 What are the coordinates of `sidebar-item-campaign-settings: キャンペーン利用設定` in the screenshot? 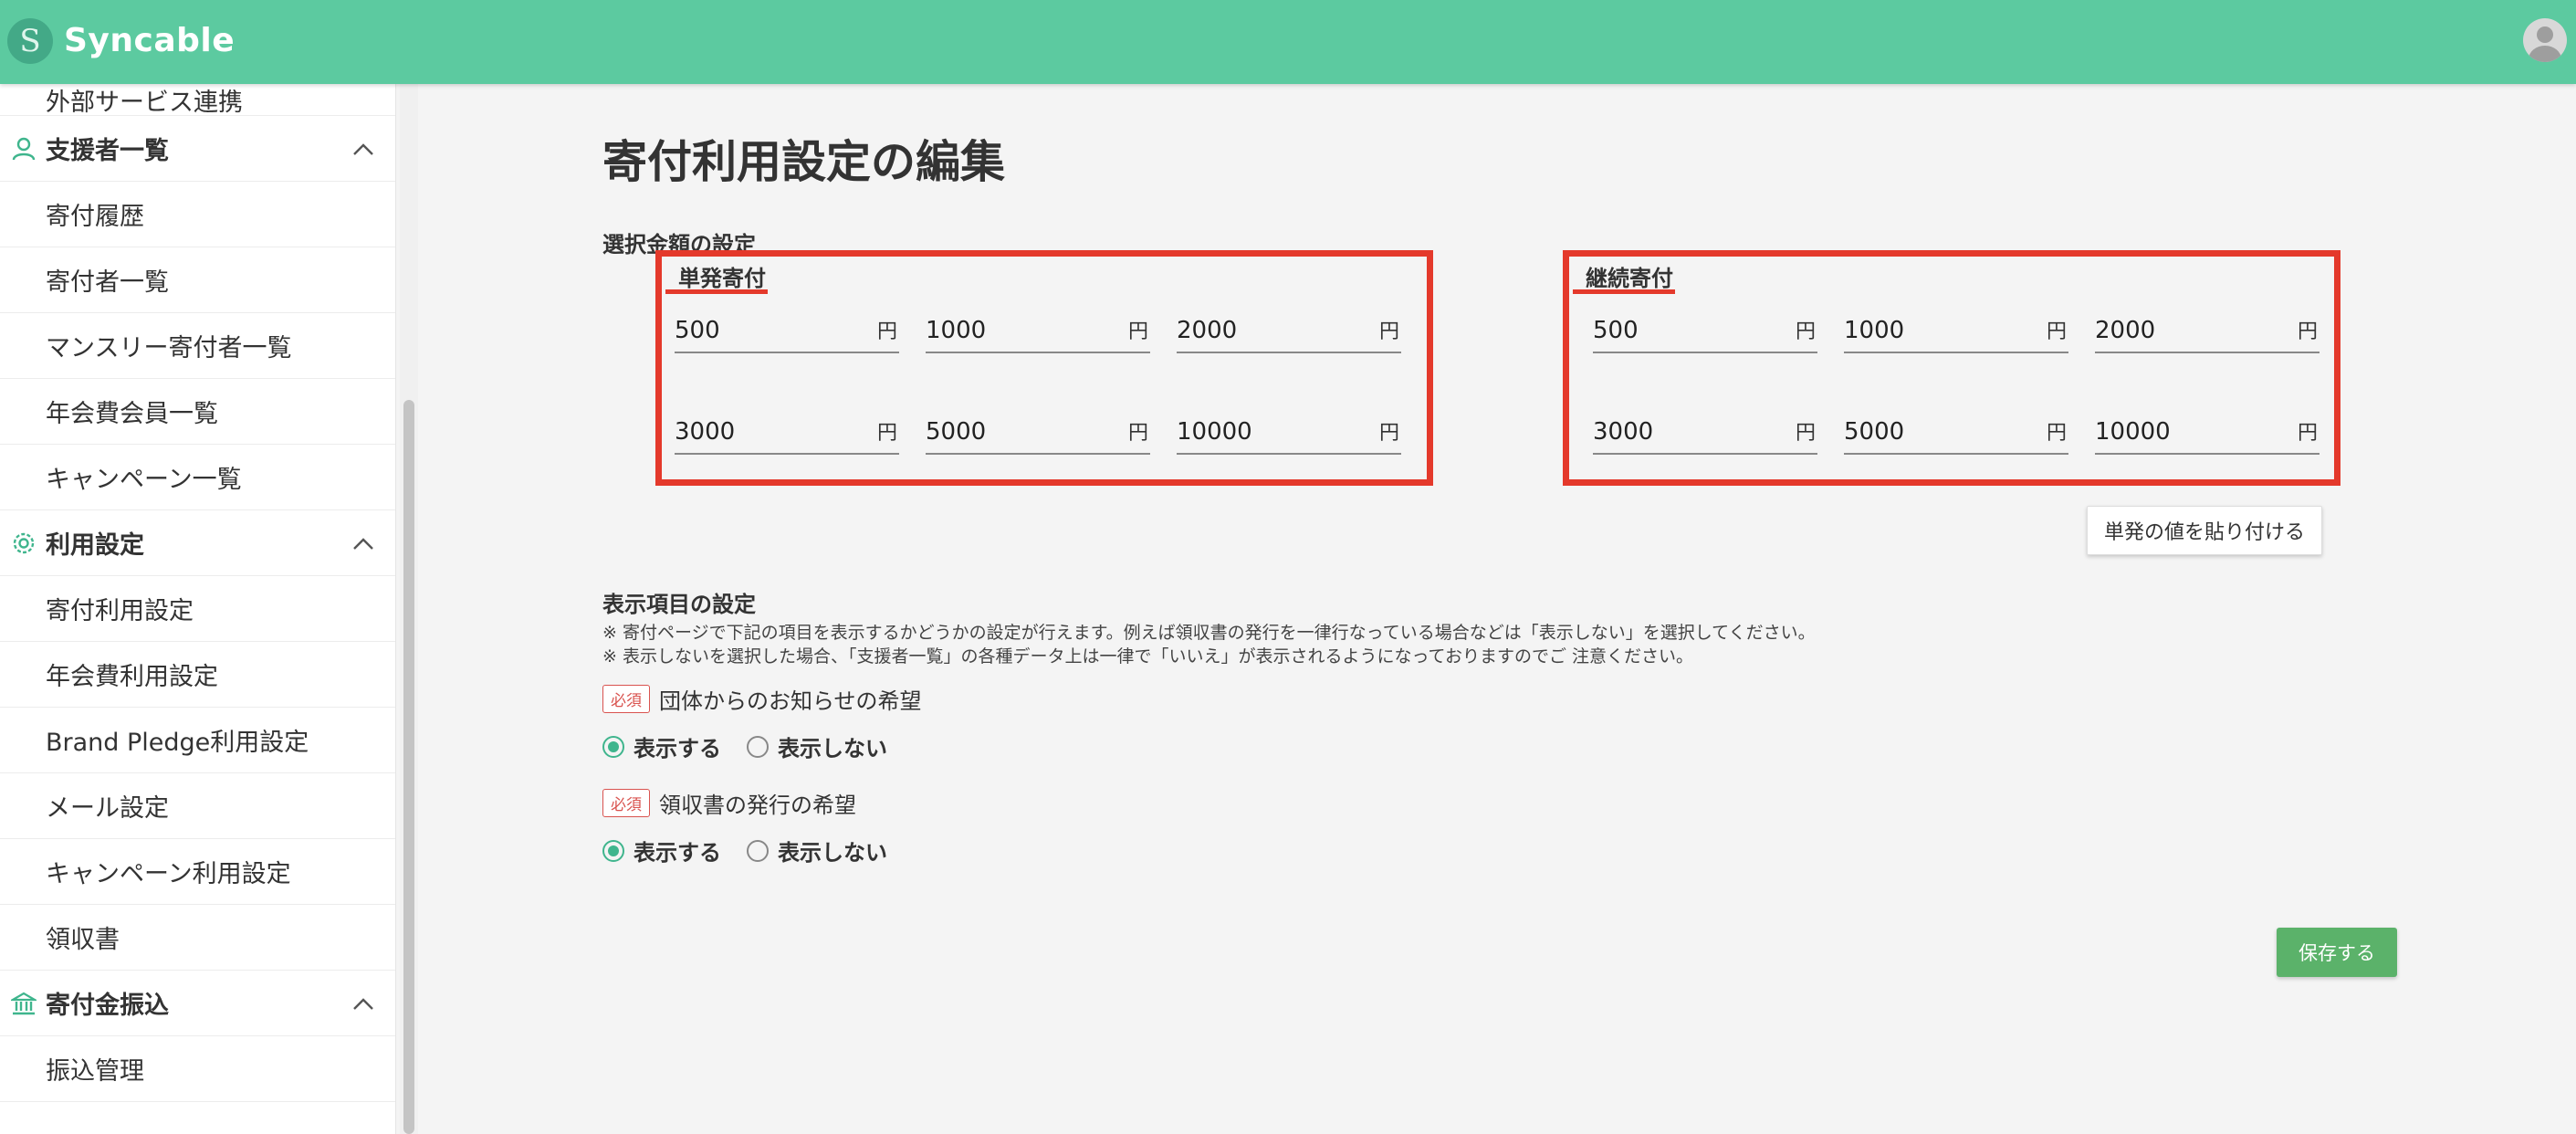 It's located at (197, 872).